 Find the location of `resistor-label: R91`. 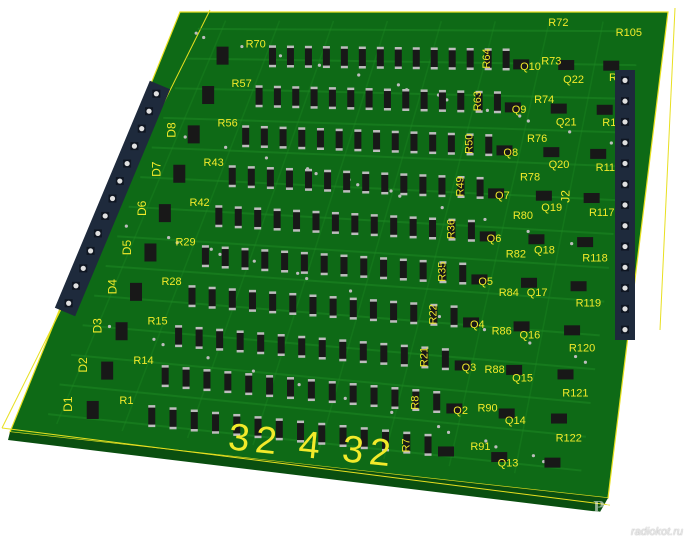

resistor-label: R91 is located at coordinates (480, 447).